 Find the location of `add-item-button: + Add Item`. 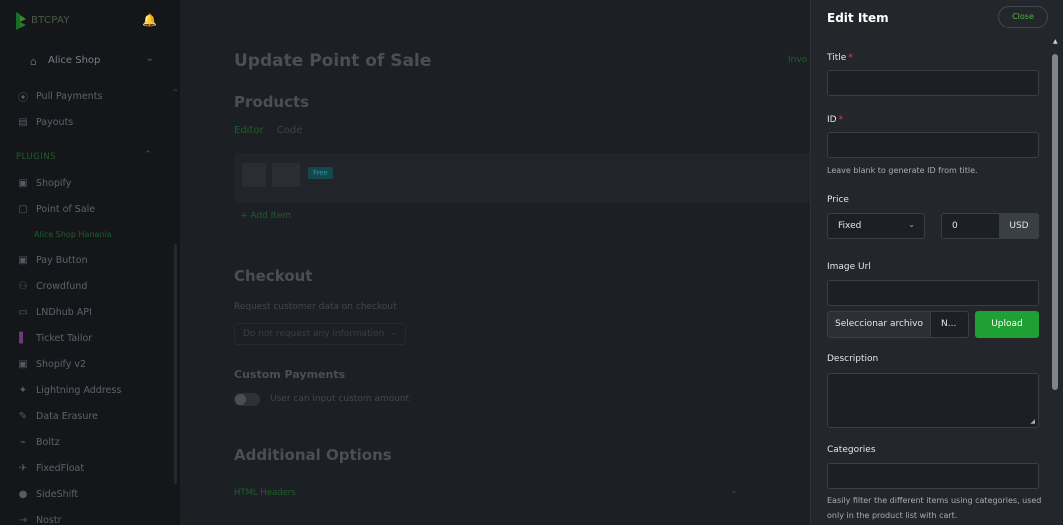

add-item-button: + Add Item is located at coordinates (265, 216).